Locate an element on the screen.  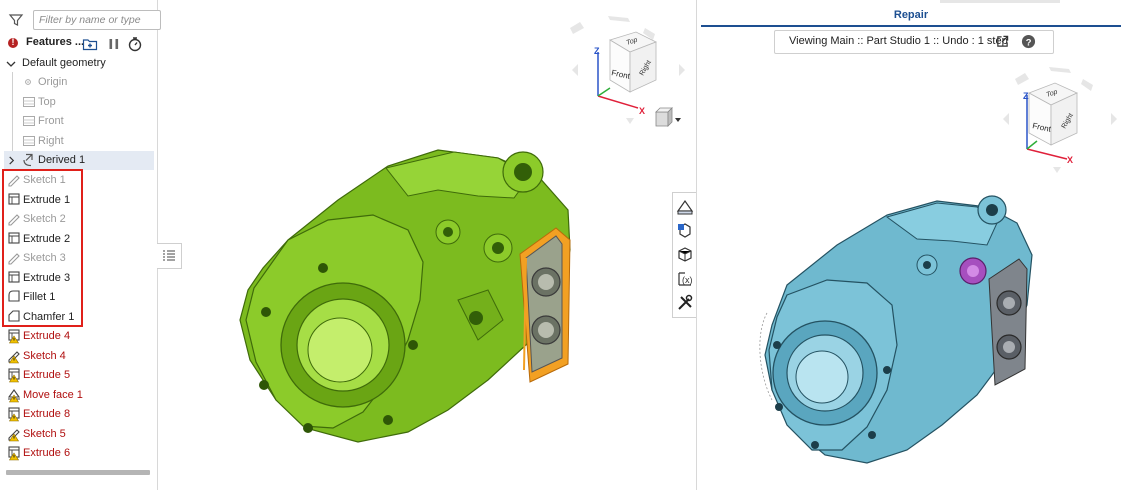
feature-item: Extrude 5 is located at coordinates (77, 375).